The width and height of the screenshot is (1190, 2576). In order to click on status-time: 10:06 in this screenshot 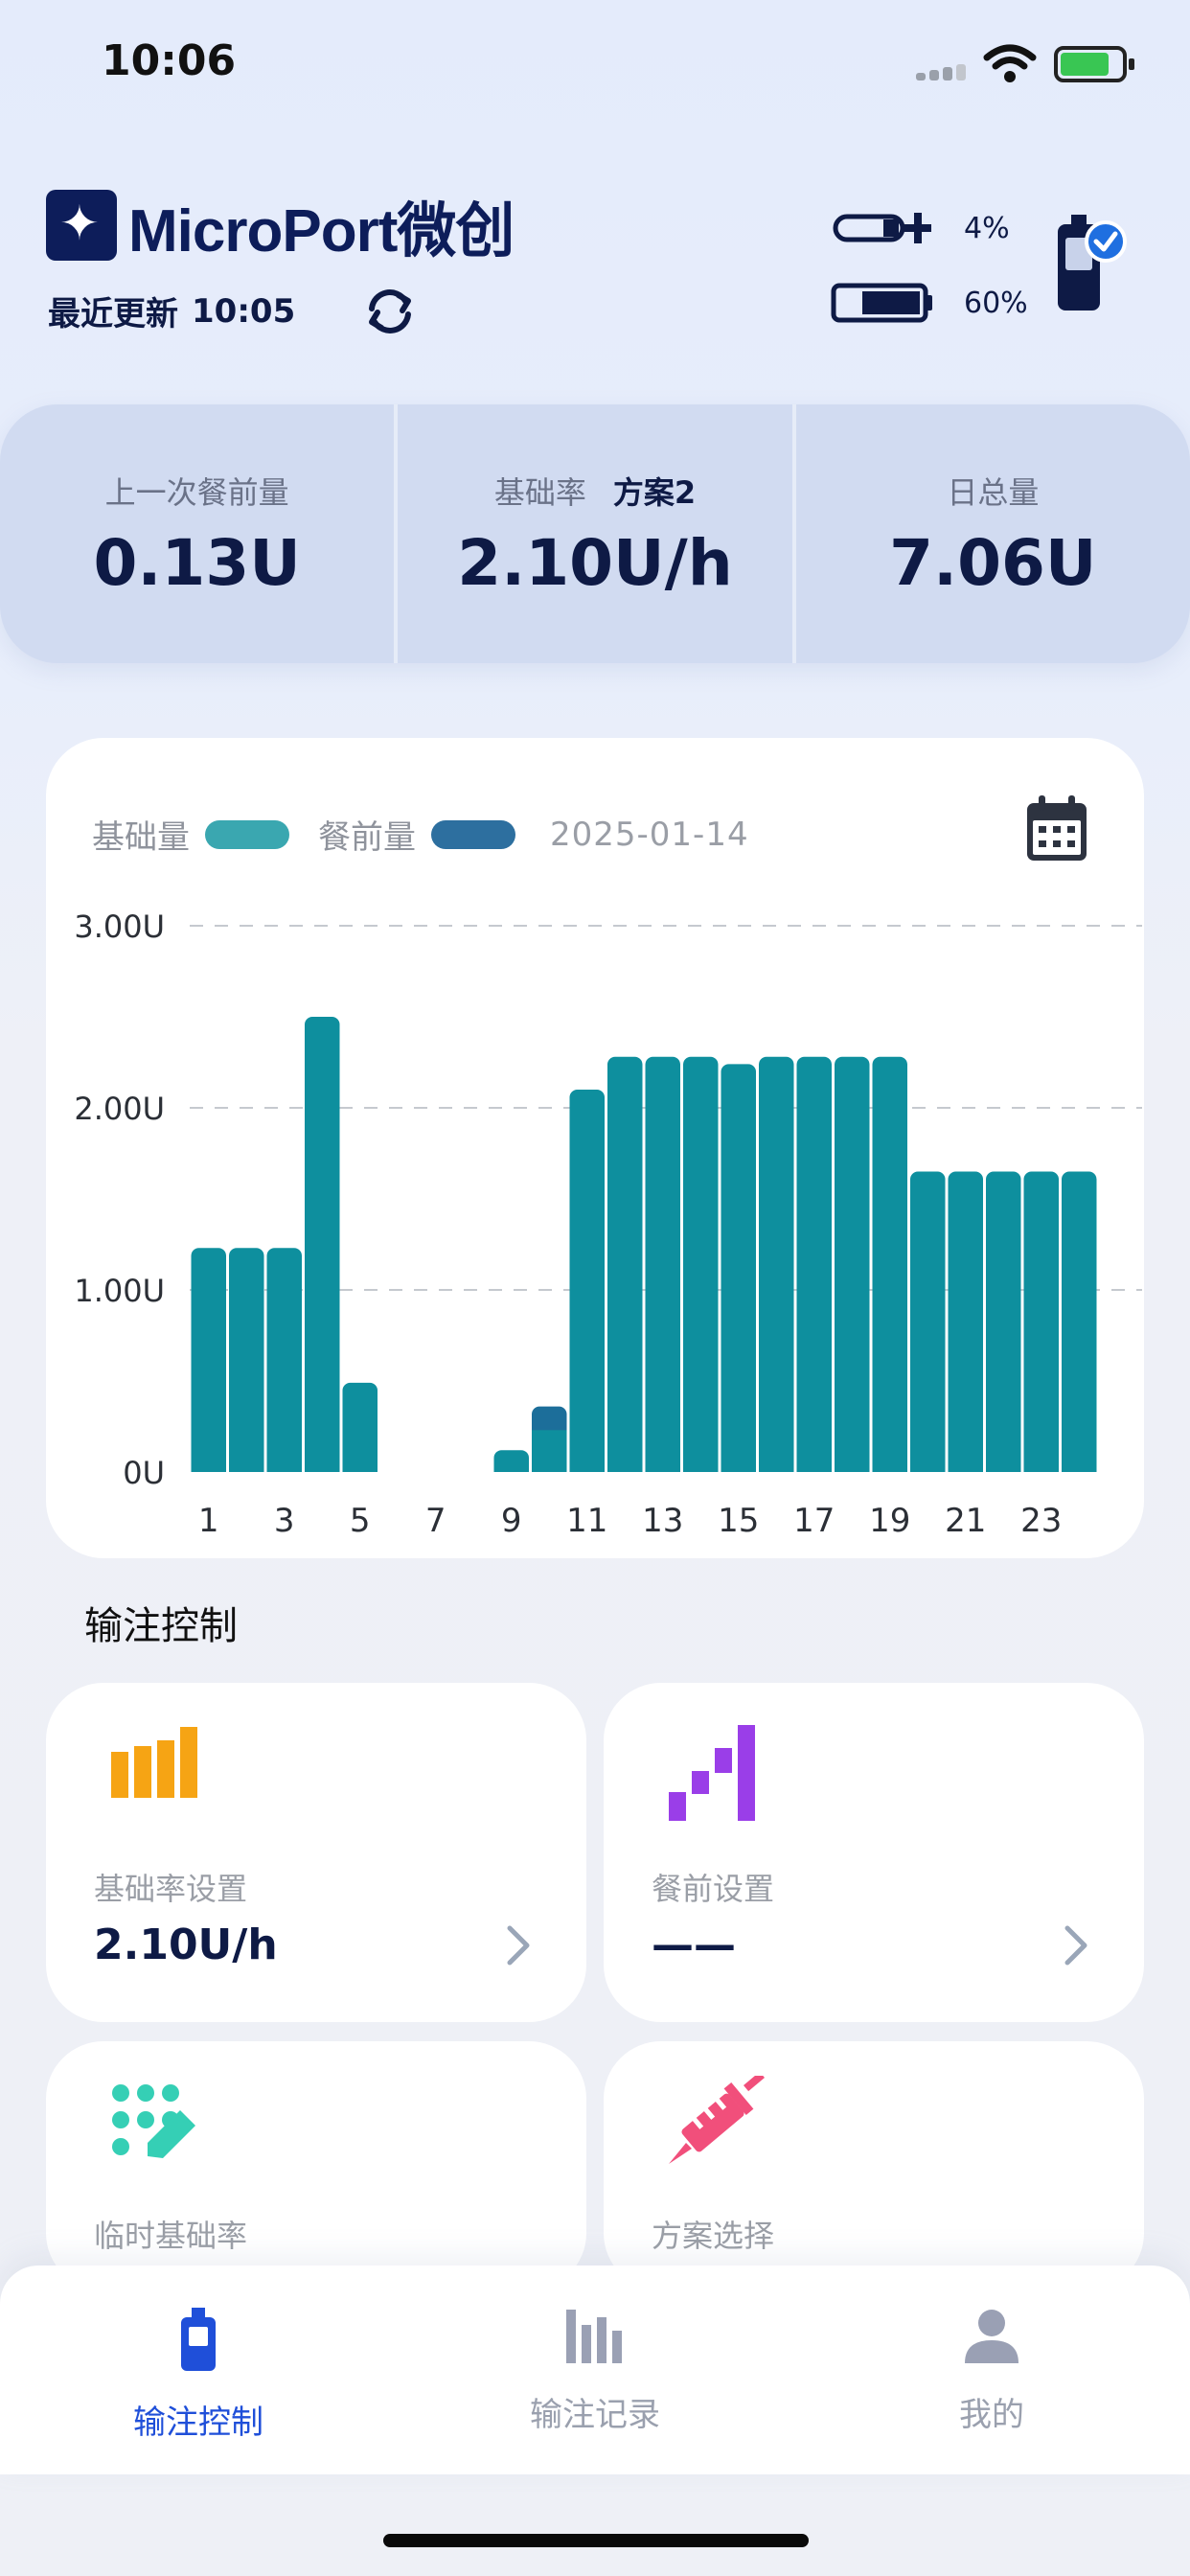, I will do `click(170, 60)`.